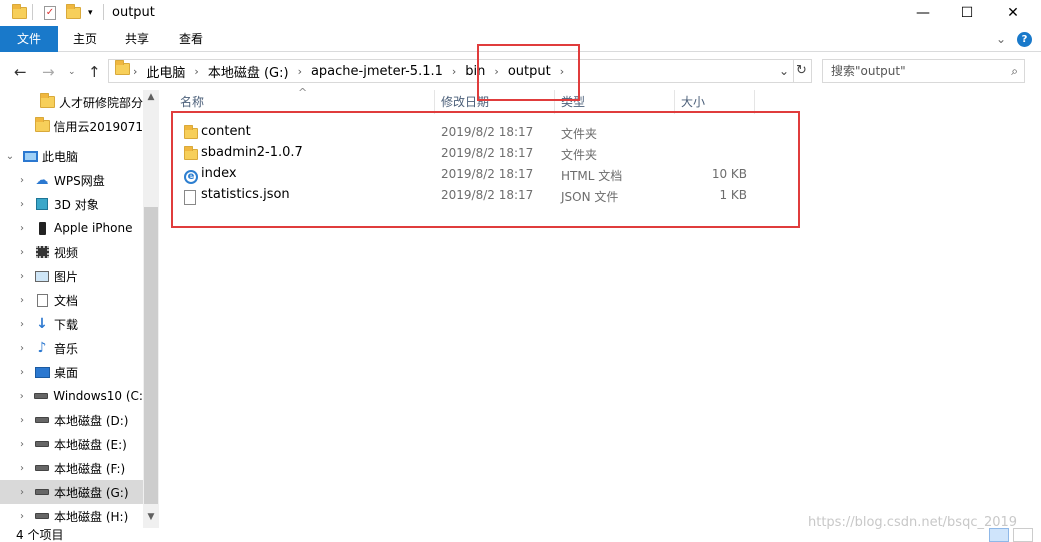  What do you see at coordinates (66, 324) in the screenshot?
I see `nav-item-label: 下载` at bounding box center [66, 324].